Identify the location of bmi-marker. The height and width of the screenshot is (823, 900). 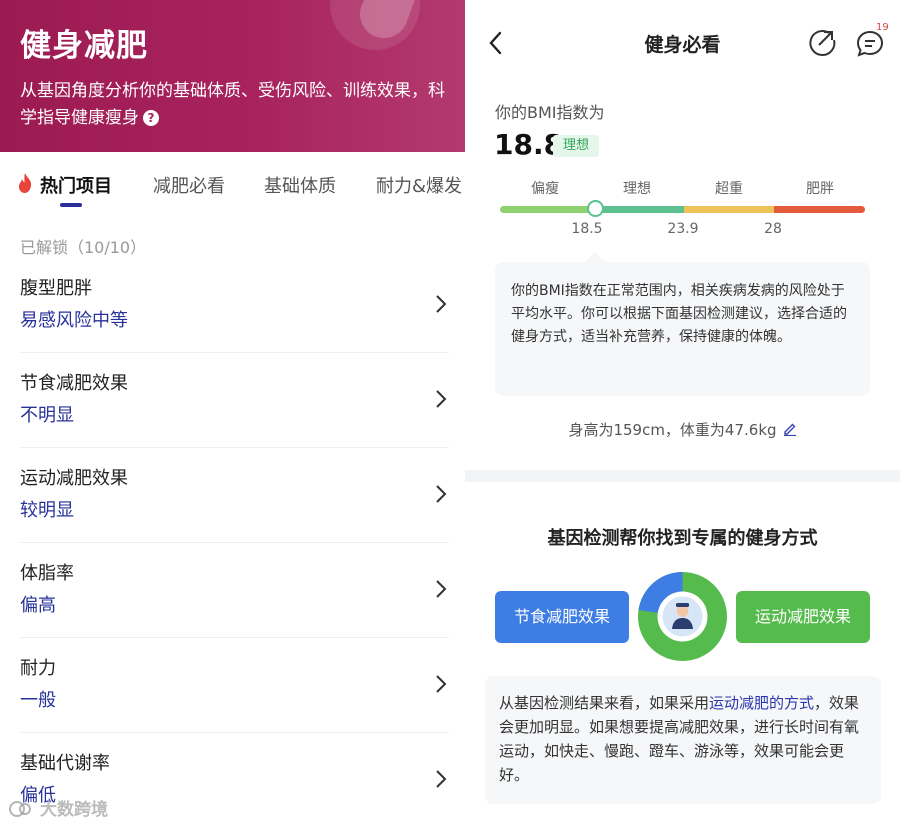
(595, 208).